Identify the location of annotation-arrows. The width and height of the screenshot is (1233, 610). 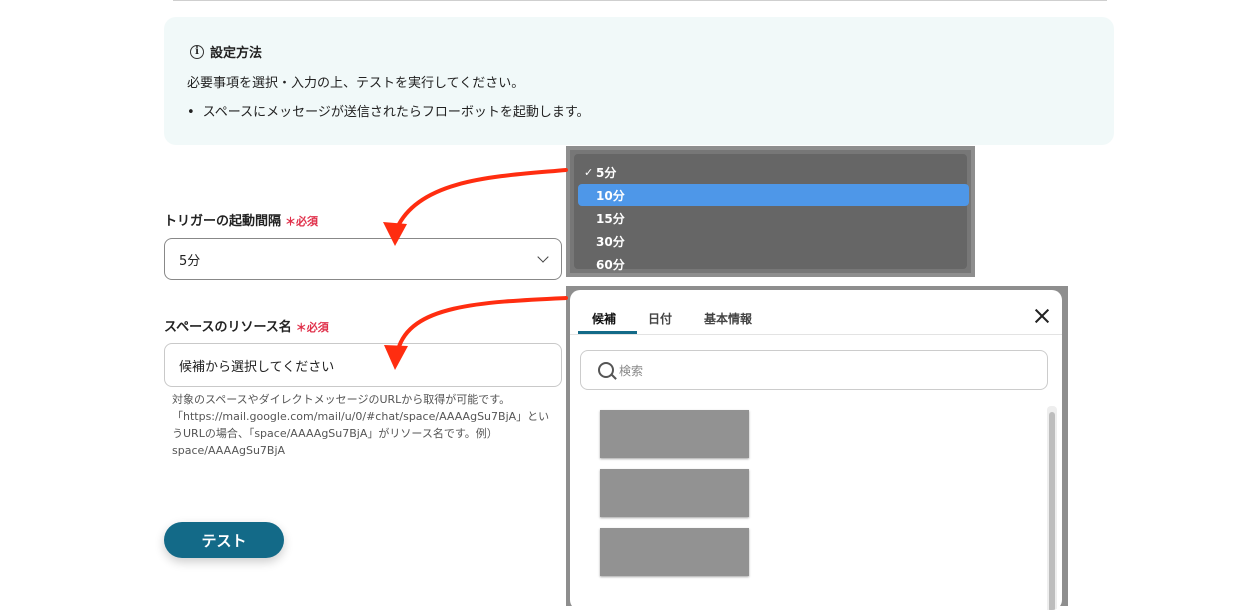
(475, 269).